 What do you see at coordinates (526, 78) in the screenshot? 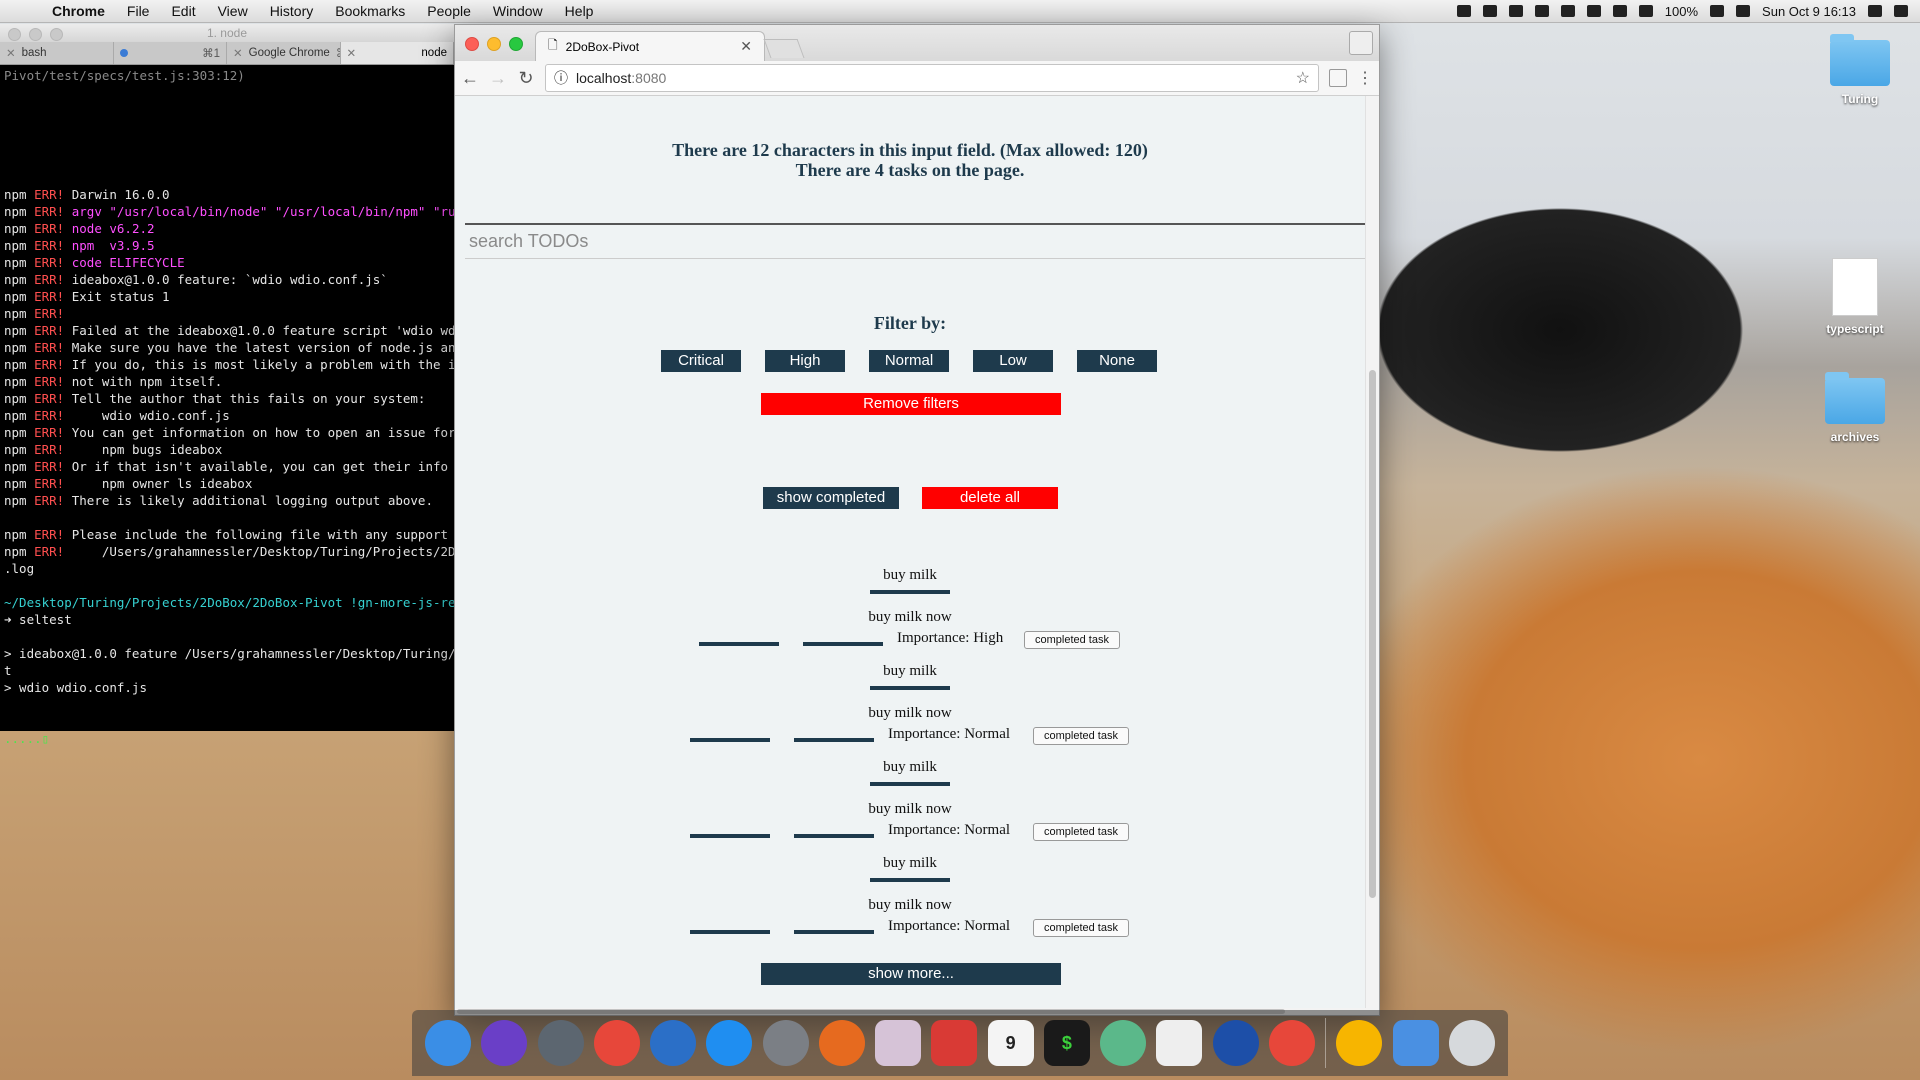
I see `reload-icon: ↻` at bounding box center [526, 78].